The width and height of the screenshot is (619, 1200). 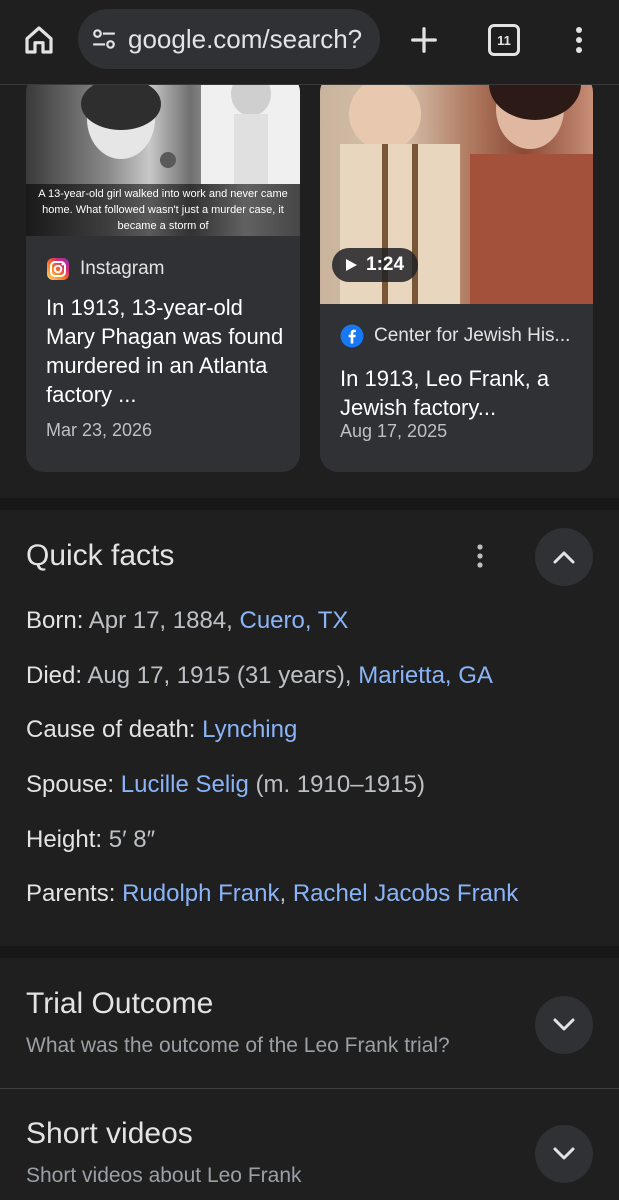 What do you see at coordinates (394, 431) in the screenshot?
I see `card-date: Aug 17, 2025` at bounding box center [394, 431].